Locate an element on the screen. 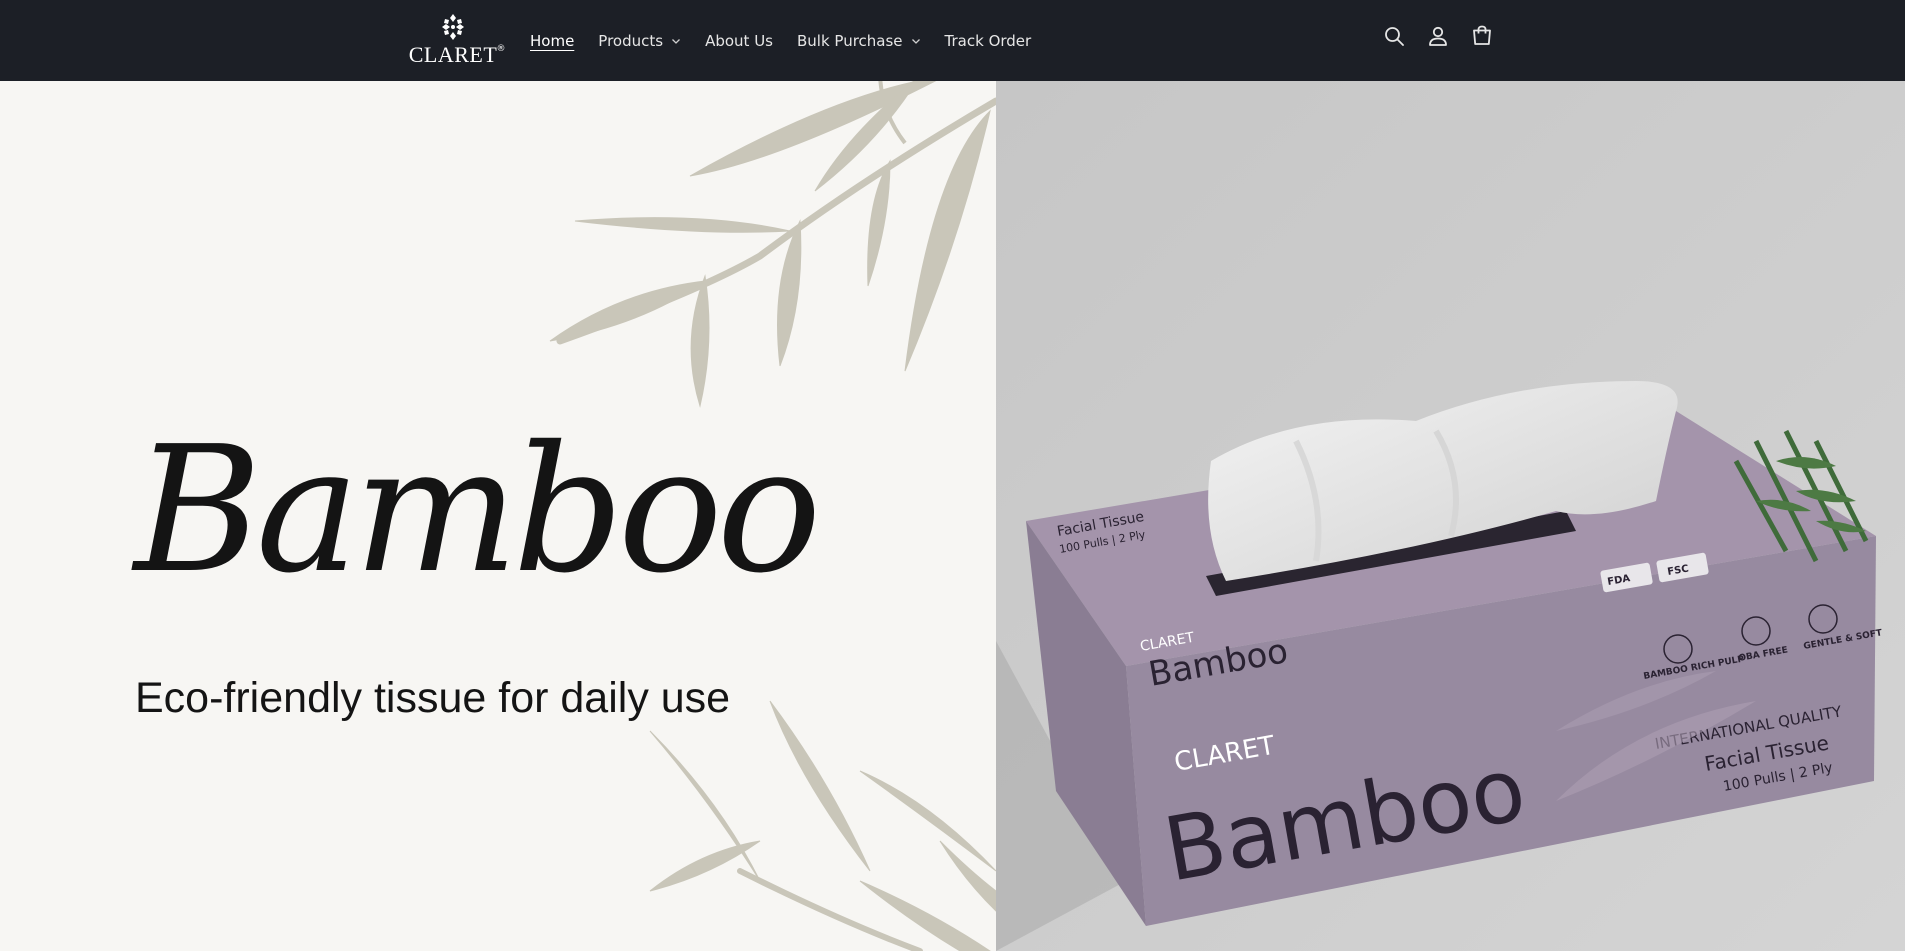 This screenshot has width=1905, height=951. brand-logo: CLARET ® is located at coordinates (453, 41).